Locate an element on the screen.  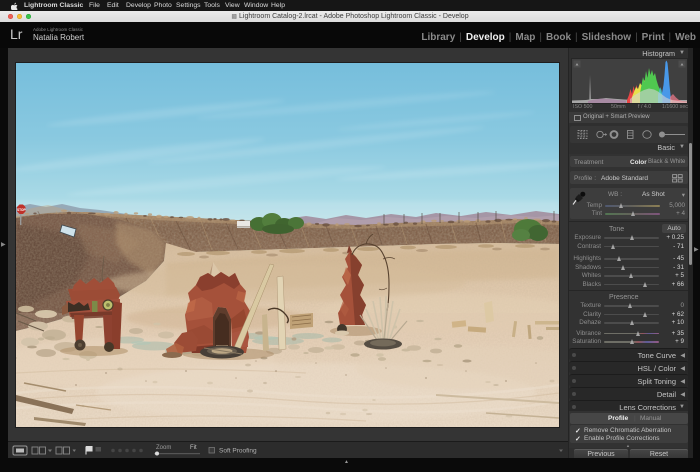
svg-text: Soft Proofing is located at coordinates (238, 451).